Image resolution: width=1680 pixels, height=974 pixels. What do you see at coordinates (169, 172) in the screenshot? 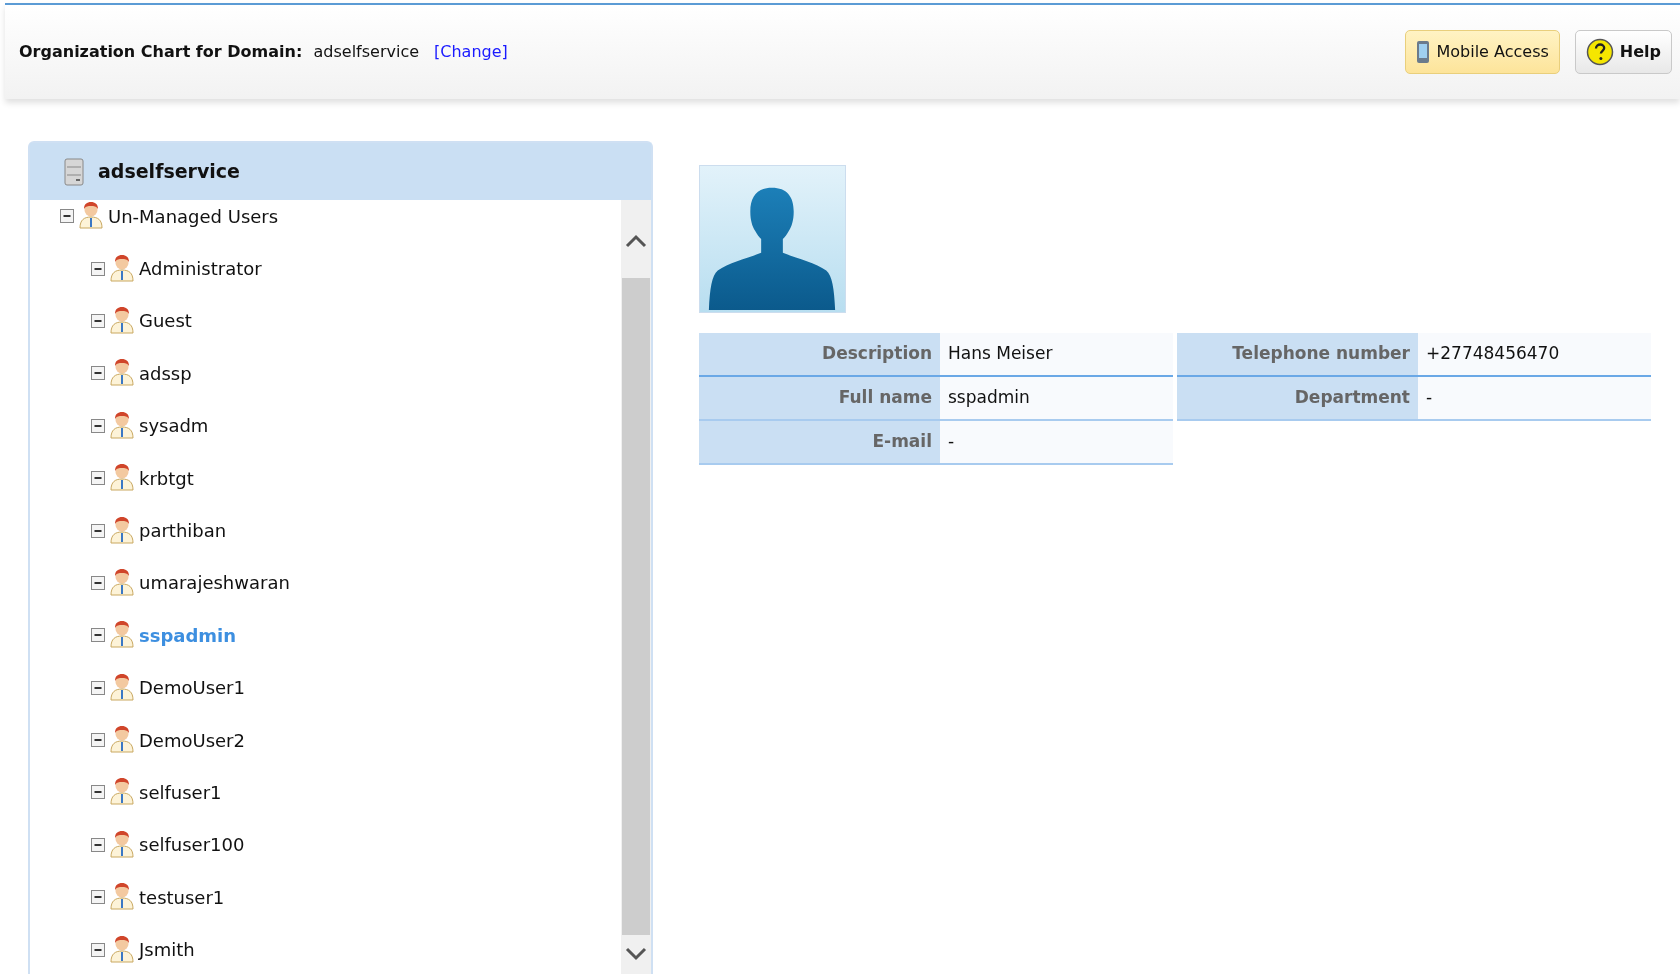
I see `tree-root-label: adselfservice` at bounding box center [169, 172].